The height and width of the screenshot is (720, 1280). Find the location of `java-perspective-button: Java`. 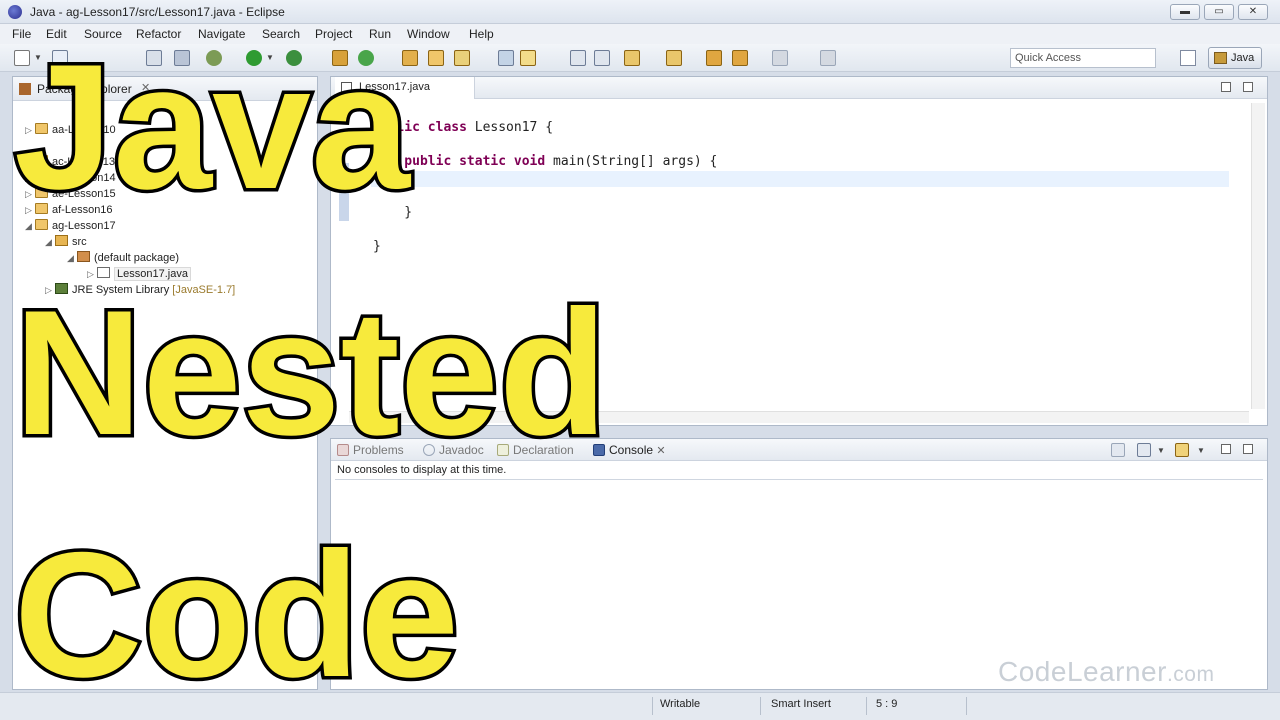

java-perspective-button: Java is located at coordinates (1235, 58).